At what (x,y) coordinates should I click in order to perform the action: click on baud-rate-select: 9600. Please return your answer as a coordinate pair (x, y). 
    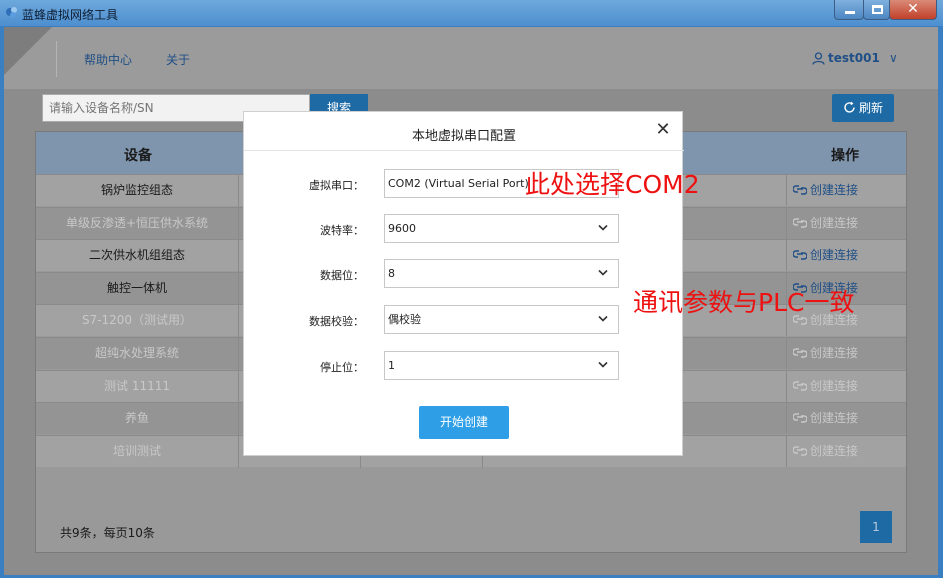
    Looking at the image, I should click on (501, 228).